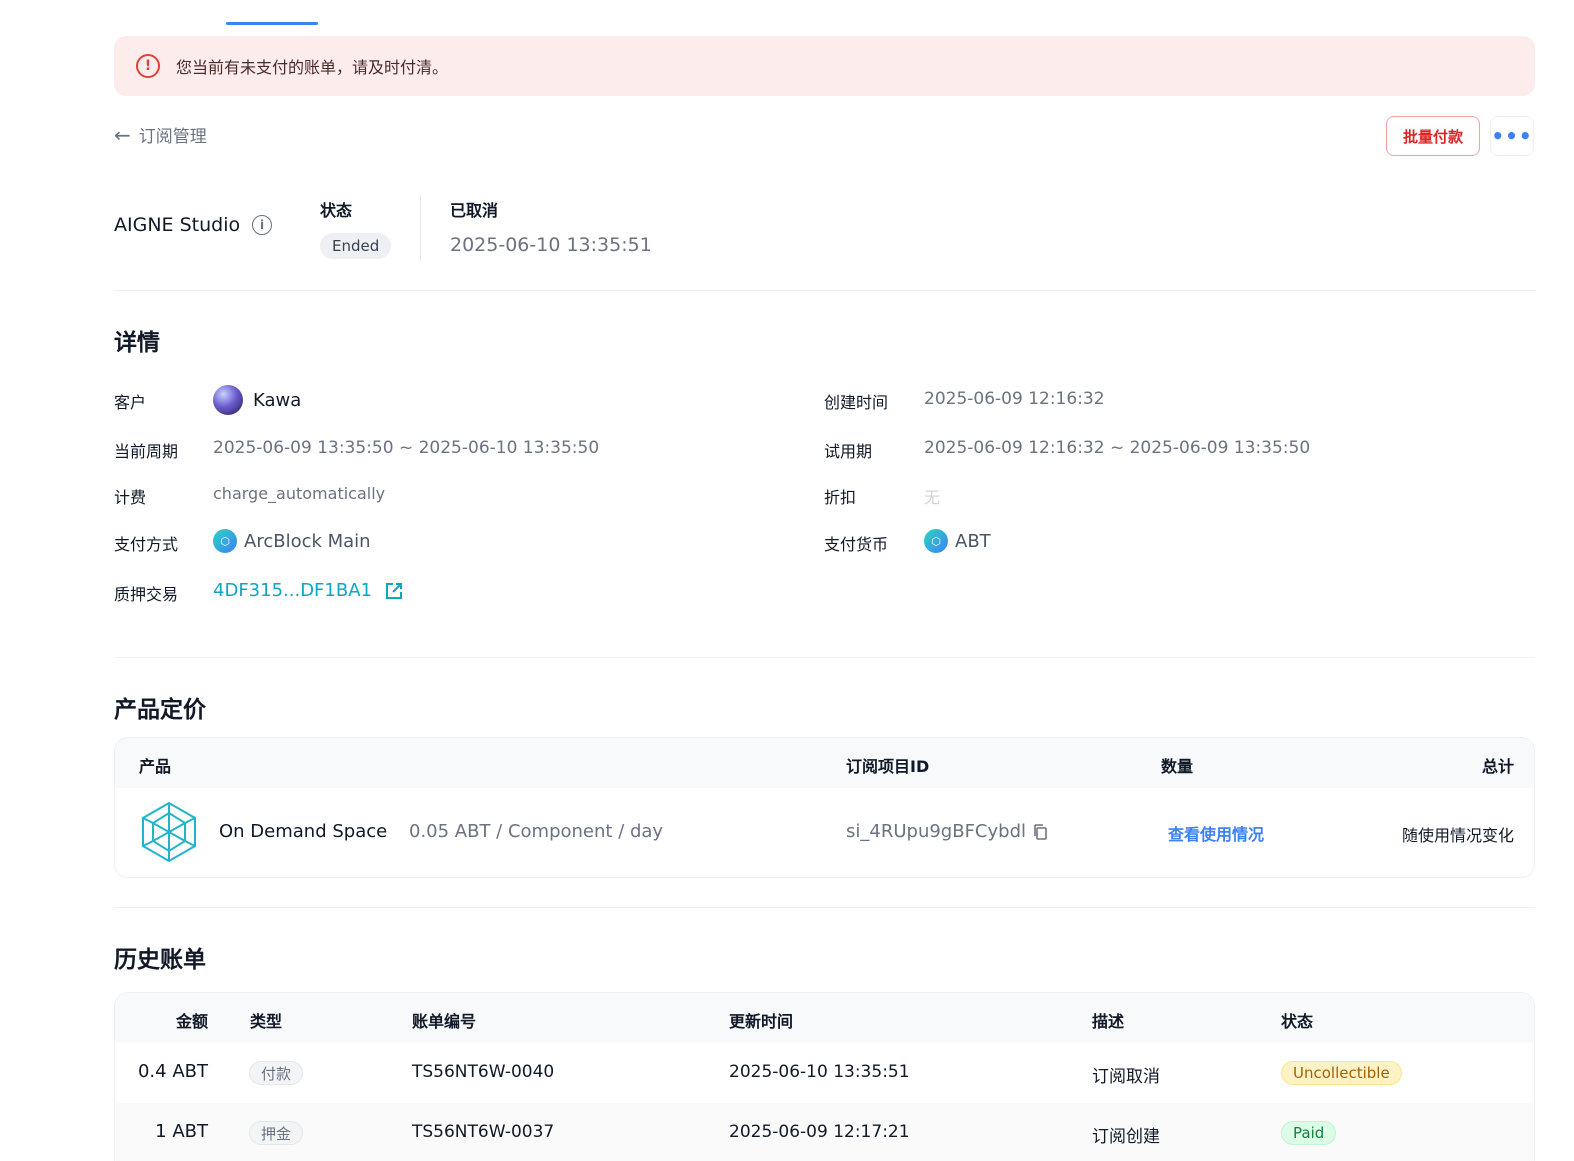  I want to click on arrow-left-icon: ←, so click(122, 134).